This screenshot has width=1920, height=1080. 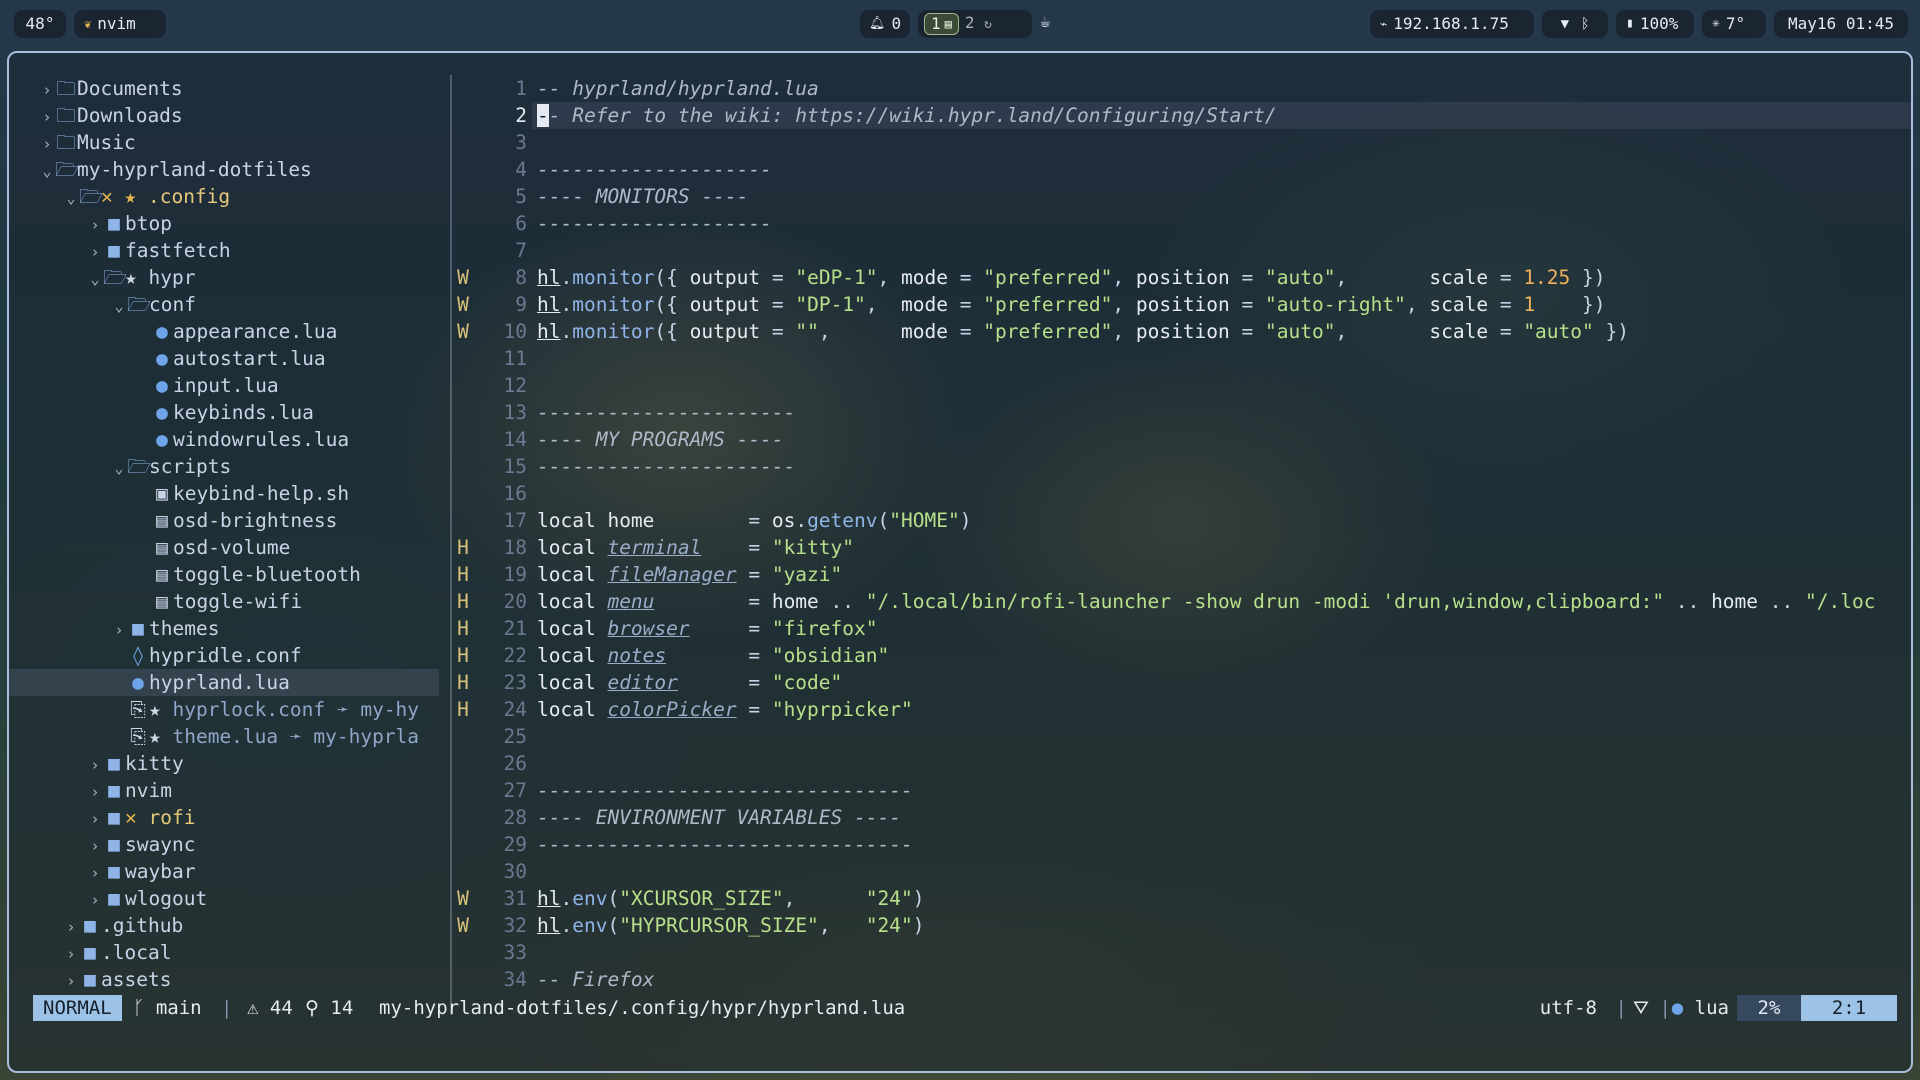 I want to click on tree-item: ▤ osd-volume, so click(x=224, y=547).